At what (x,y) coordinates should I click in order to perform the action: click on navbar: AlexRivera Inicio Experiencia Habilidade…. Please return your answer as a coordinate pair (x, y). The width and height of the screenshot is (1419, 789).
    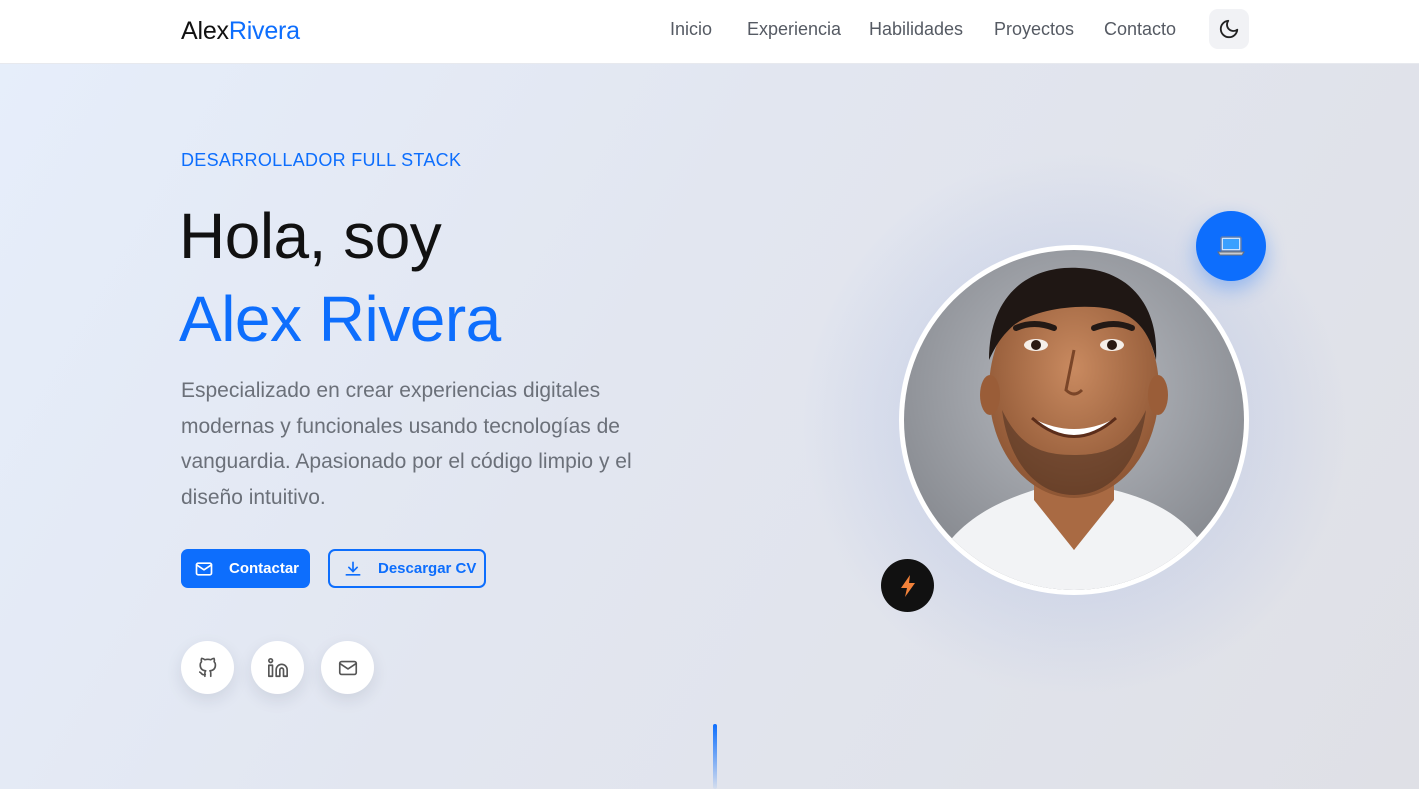
    Looking at the image, I should click on (709, 32).